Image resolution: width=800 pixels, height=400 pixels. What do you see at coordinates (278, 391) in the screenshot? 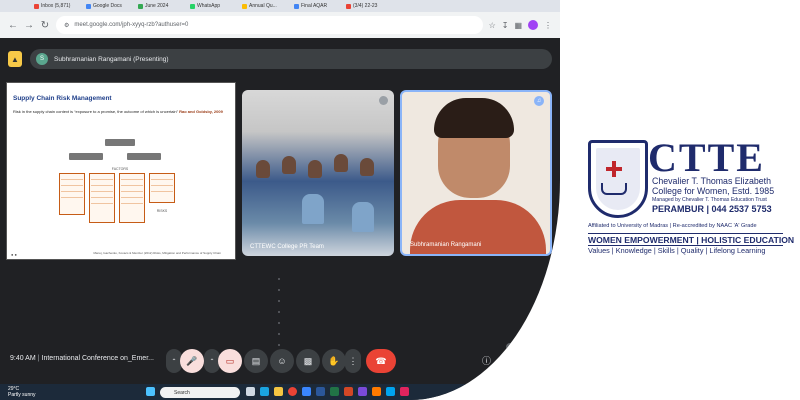
I see `file-explorer-icon` at bounding box center [278, 391].